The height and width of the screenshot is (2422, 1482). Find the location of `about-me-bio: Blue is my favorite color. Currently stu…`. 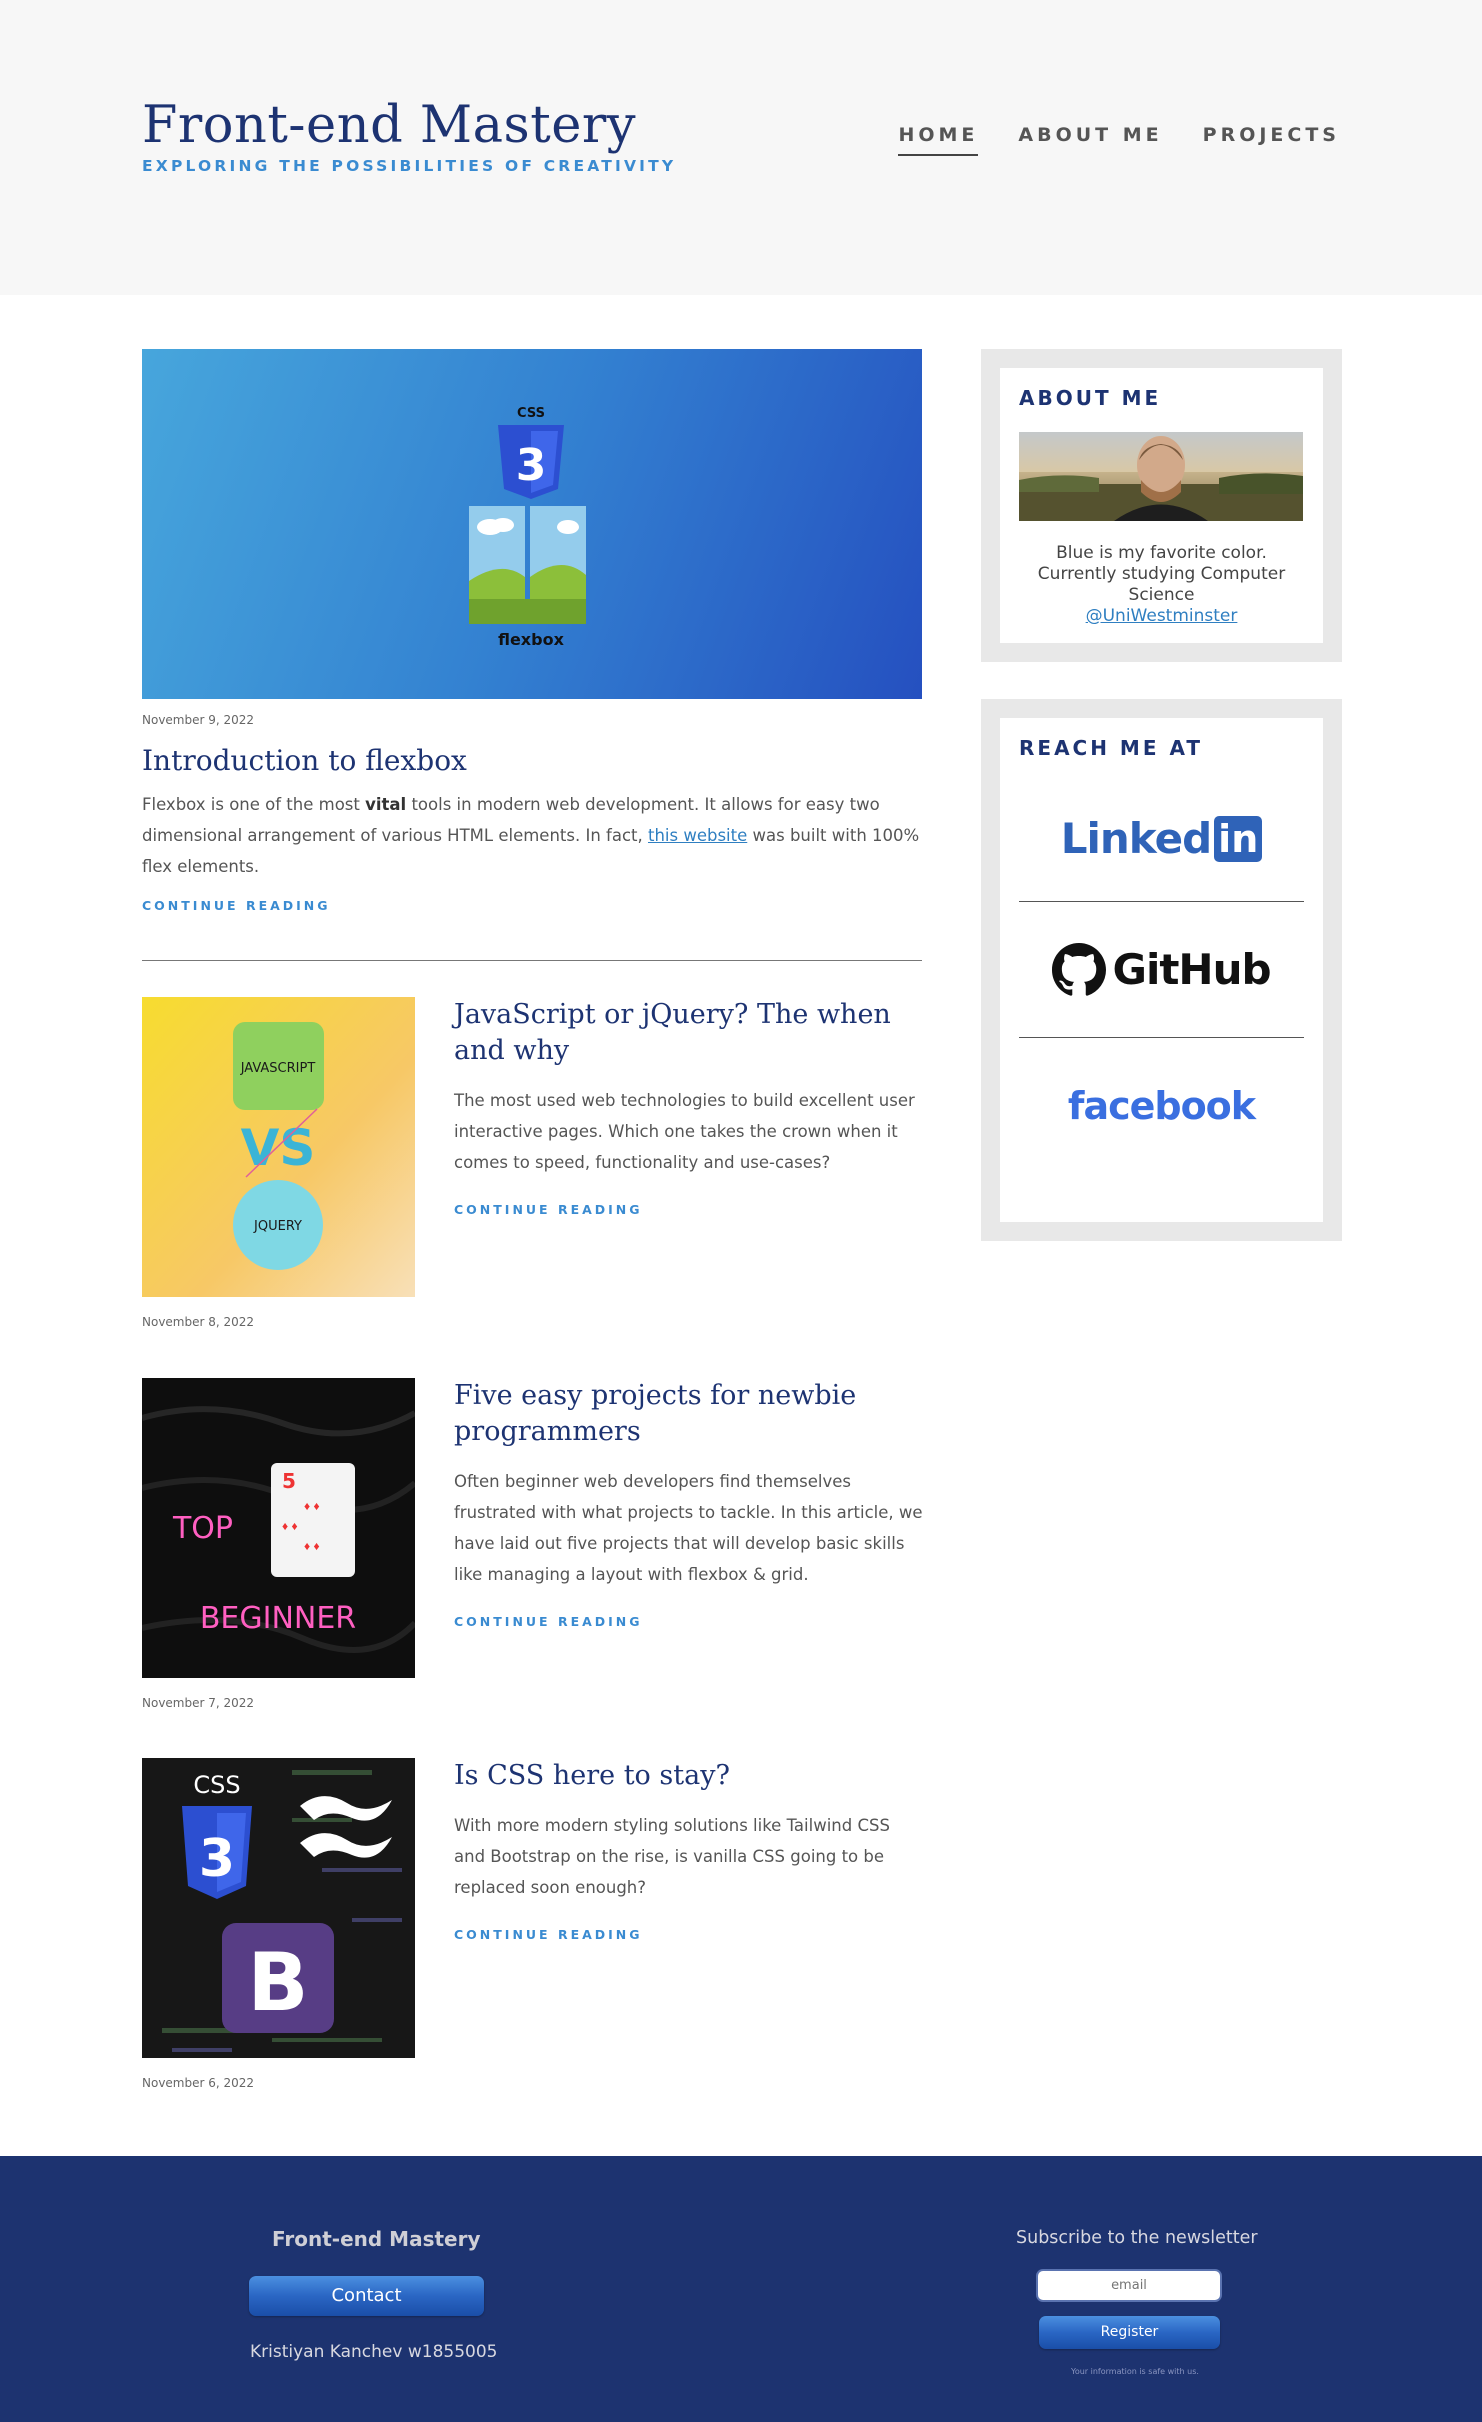

about-me-bio: Blue is my favorite color. Currently stu… is located at coordinates (1161, 584).